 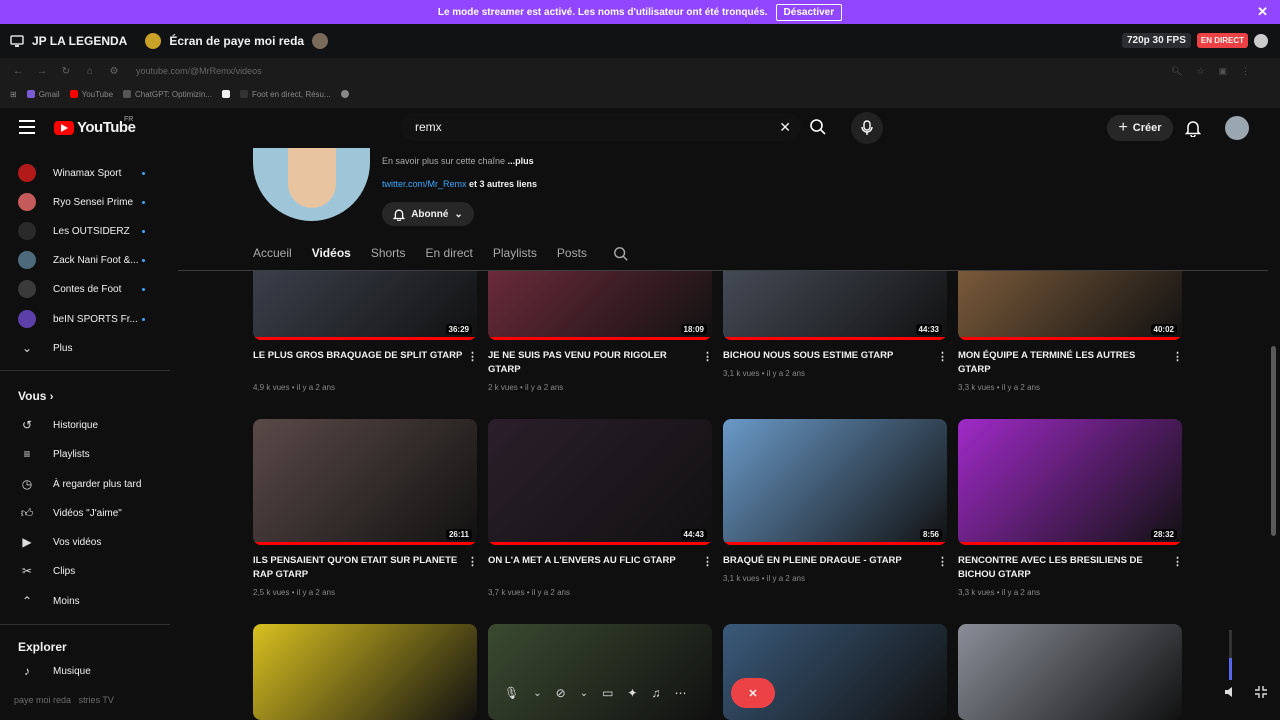 What do you see at coordinates (365, 305) in the screenshot?
I see `video-thumbnail: 36:29` at bounding box center [365, 305].